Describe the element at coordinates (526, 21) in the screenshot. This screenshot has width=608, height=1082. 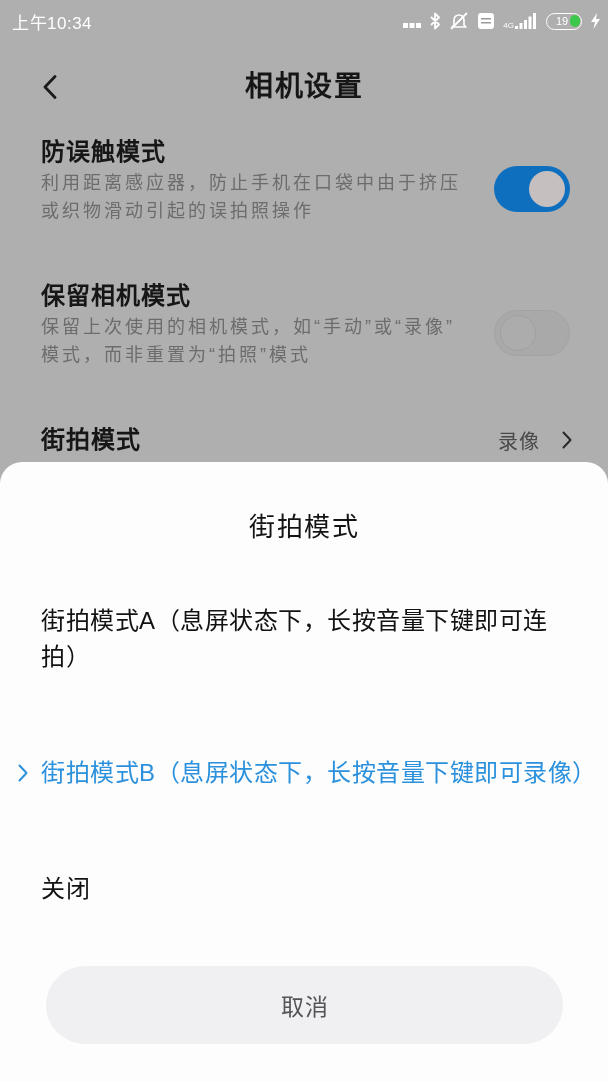
I see `signal-icon` at that location.